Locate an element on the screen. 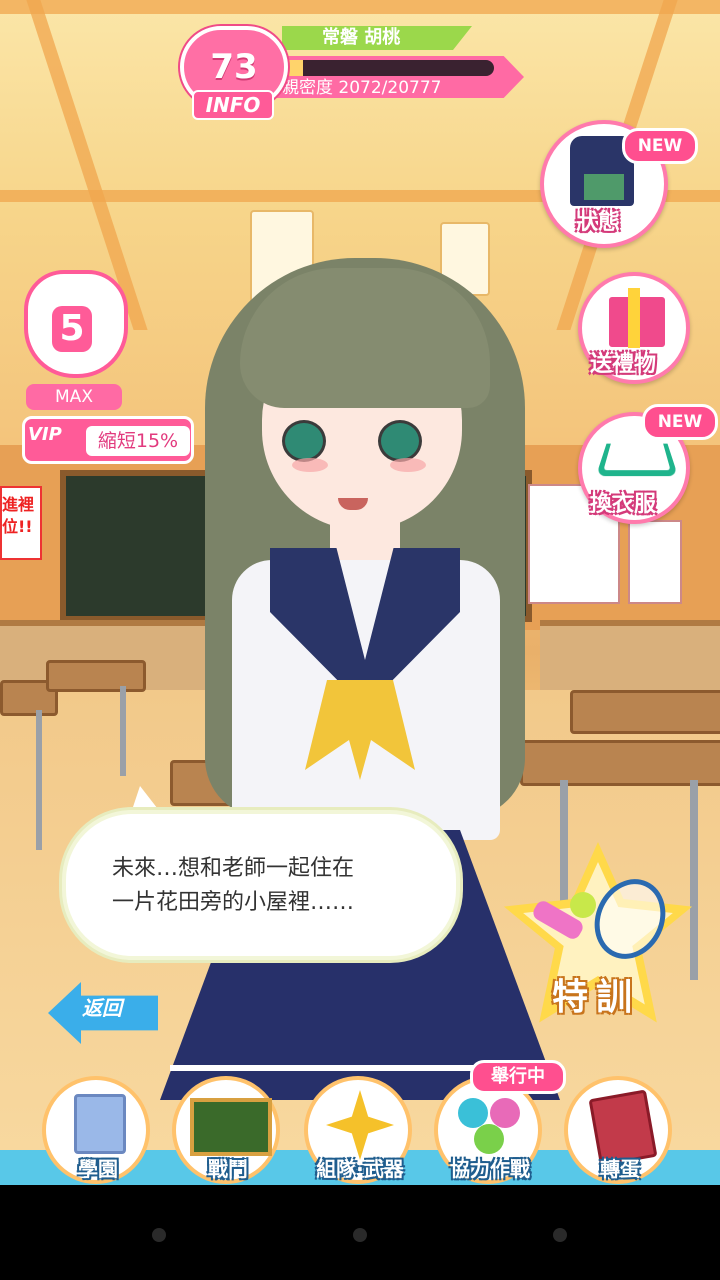  character-name-bar: 常磐 胡桃 is located at coordinates (377, 38).